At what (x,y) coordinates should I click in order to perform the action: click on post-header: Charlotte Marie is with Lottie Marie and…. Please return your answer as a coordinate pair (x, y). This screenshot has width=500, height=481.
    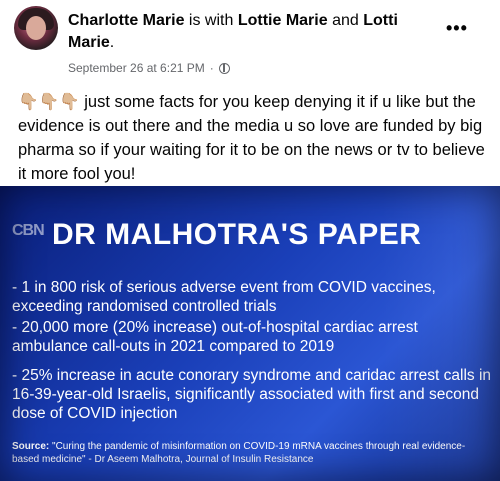
    Looking at the image, I should click on (258, 32).